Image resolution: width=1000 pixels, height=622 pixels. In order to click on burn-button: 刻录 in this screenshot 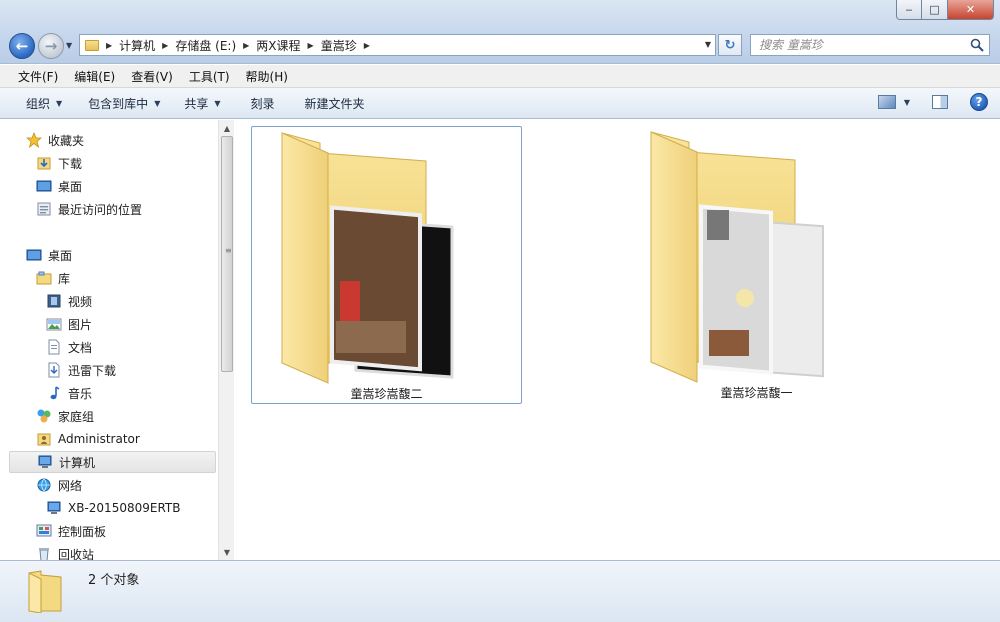, I will do `click(263, 103)`.